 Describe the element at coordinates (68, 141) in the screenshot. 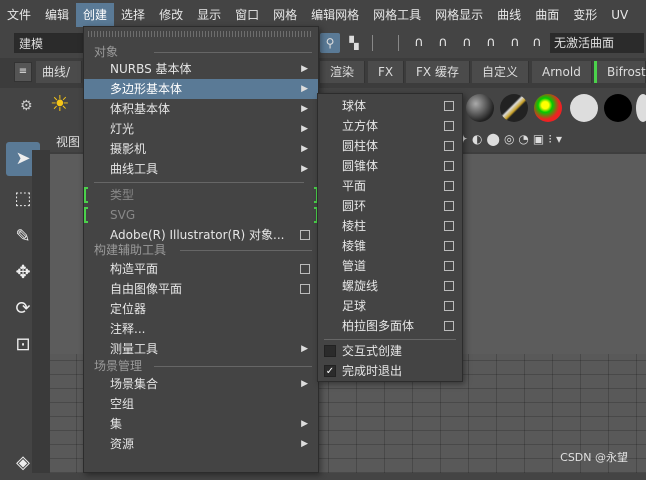

I see `viewport-menu: 视图` at that location.